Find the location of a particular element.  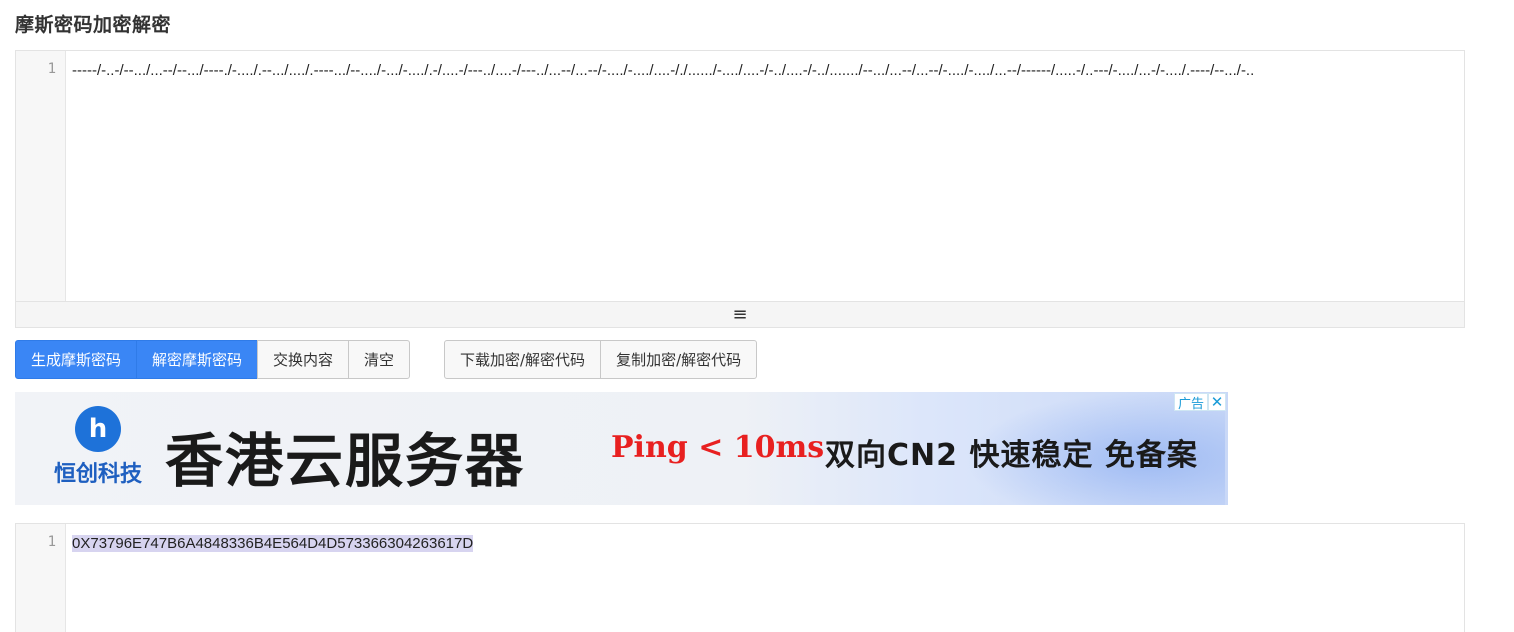

ad-ping-text: Ping < 10ms is located at coordinates (718, 447).